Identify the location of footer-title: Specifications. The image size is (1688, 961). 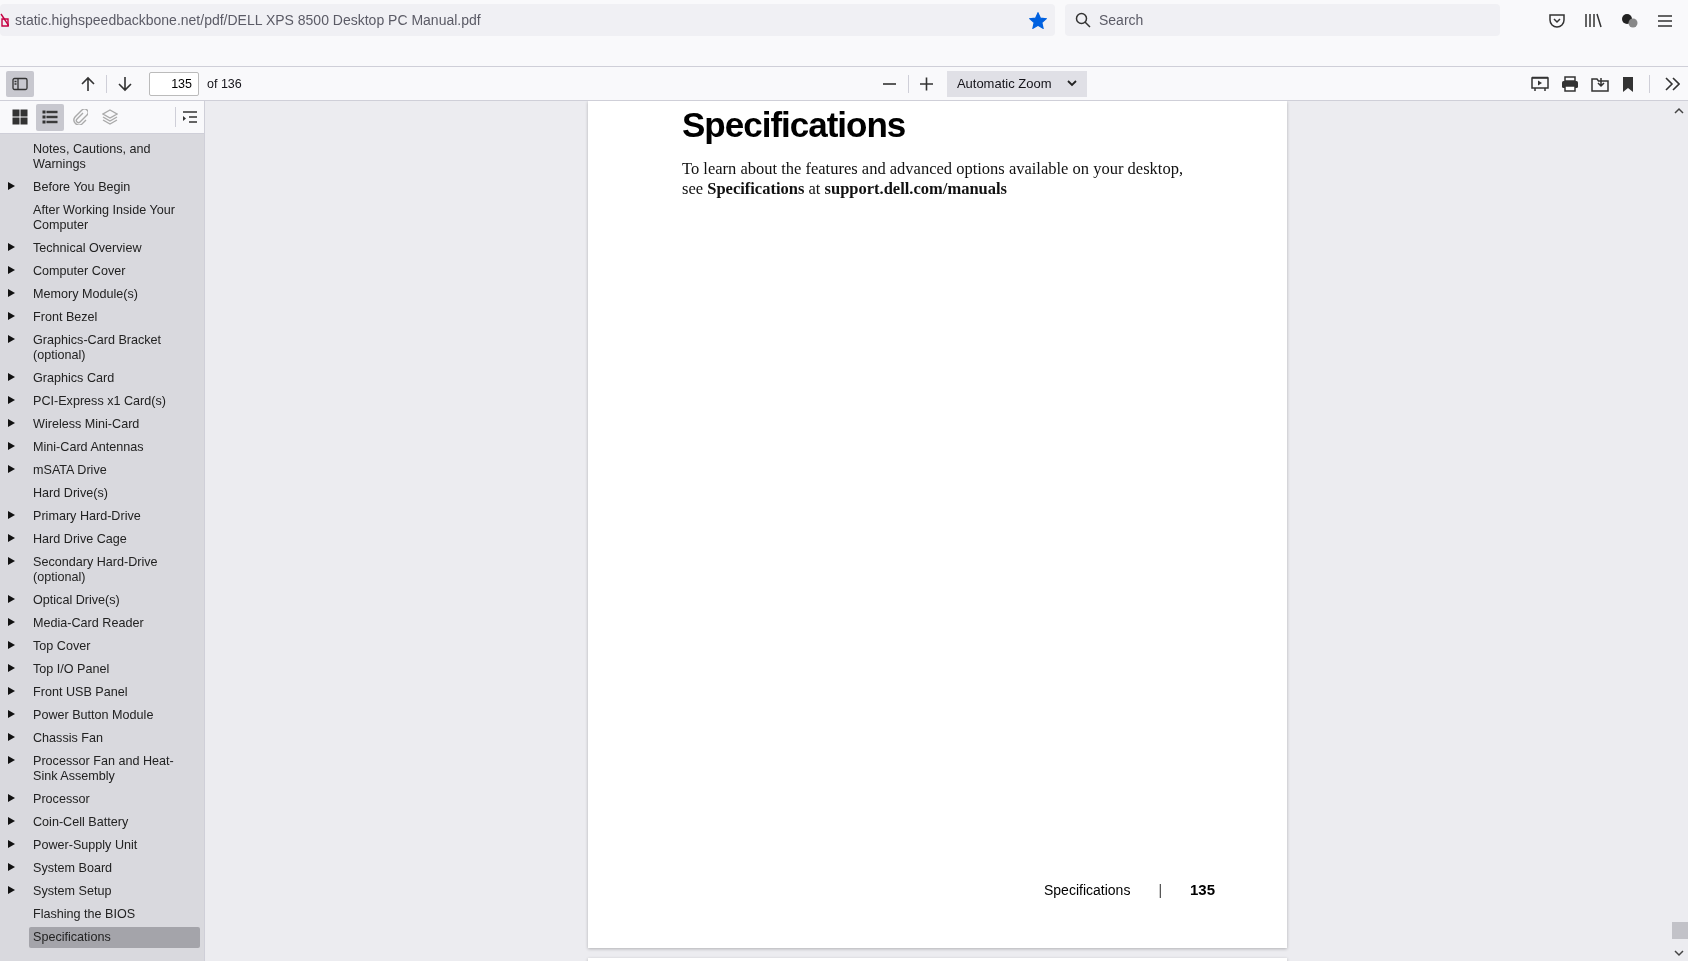
(1087, 889).